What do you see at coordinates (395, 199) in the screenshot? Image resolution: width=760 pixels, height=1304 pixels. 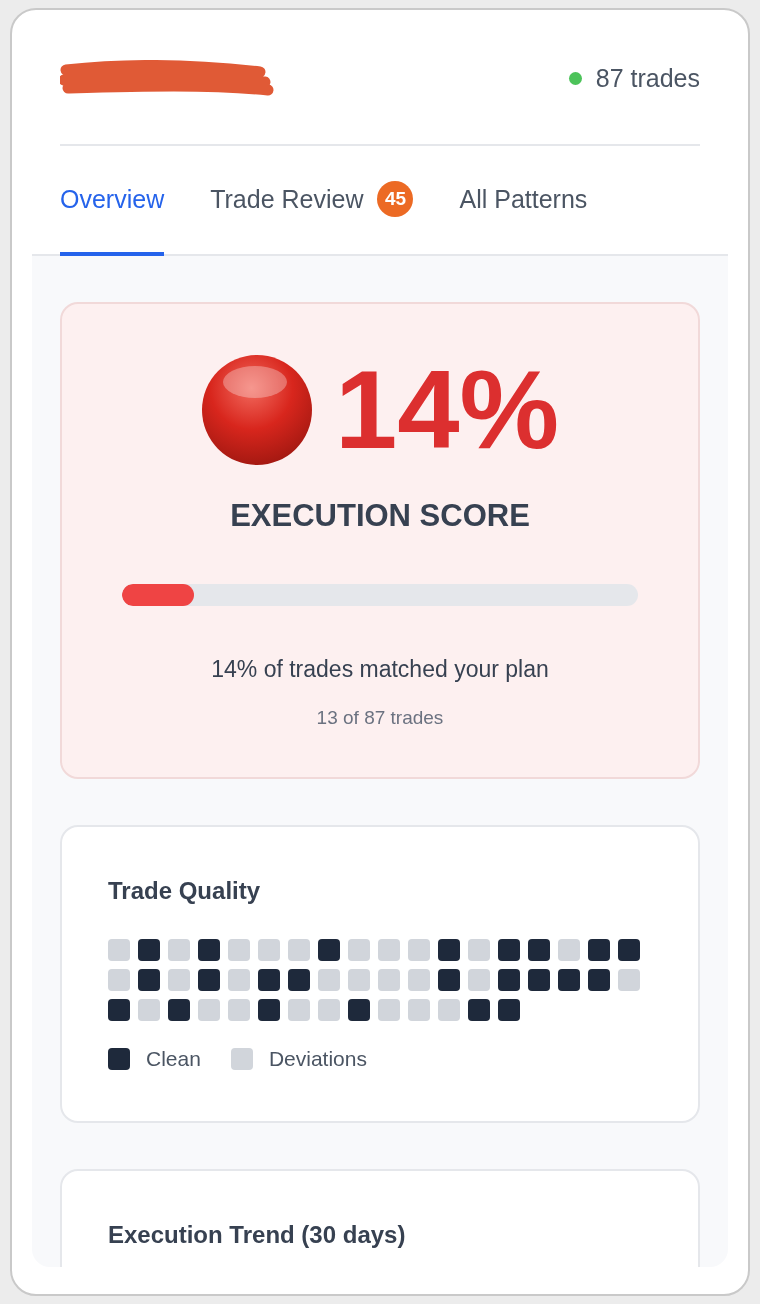 I see `count-badge: 45` at bounding box center [395, 199].